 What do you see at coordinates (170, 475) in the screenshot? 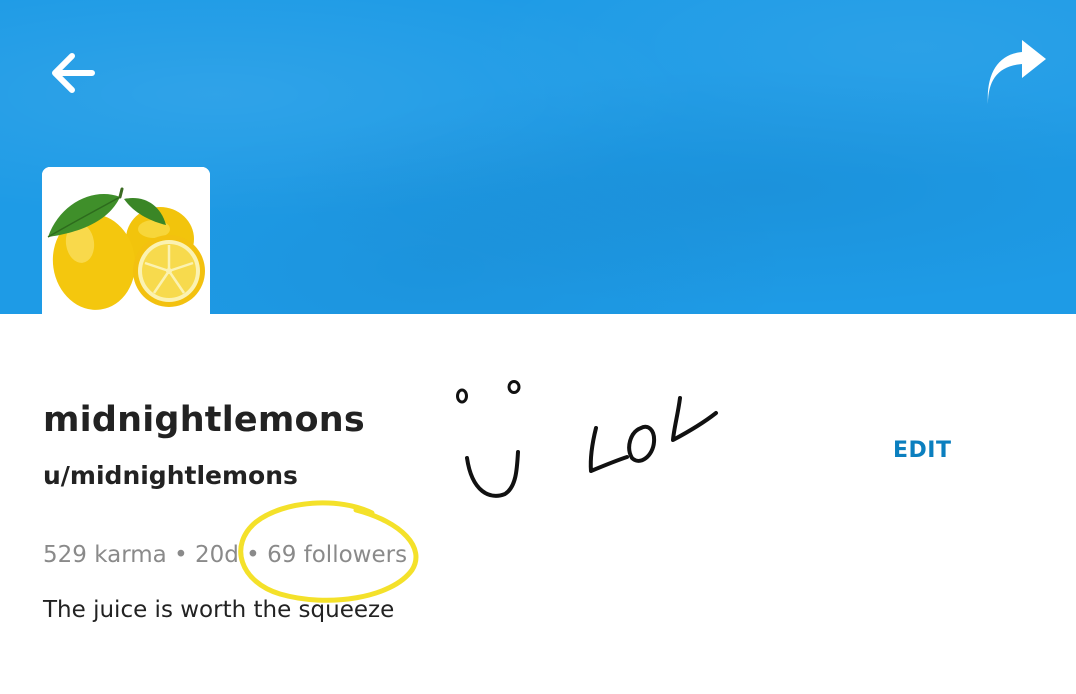
I see `username: u/midnightlemons` at bounding box center [170, 475].